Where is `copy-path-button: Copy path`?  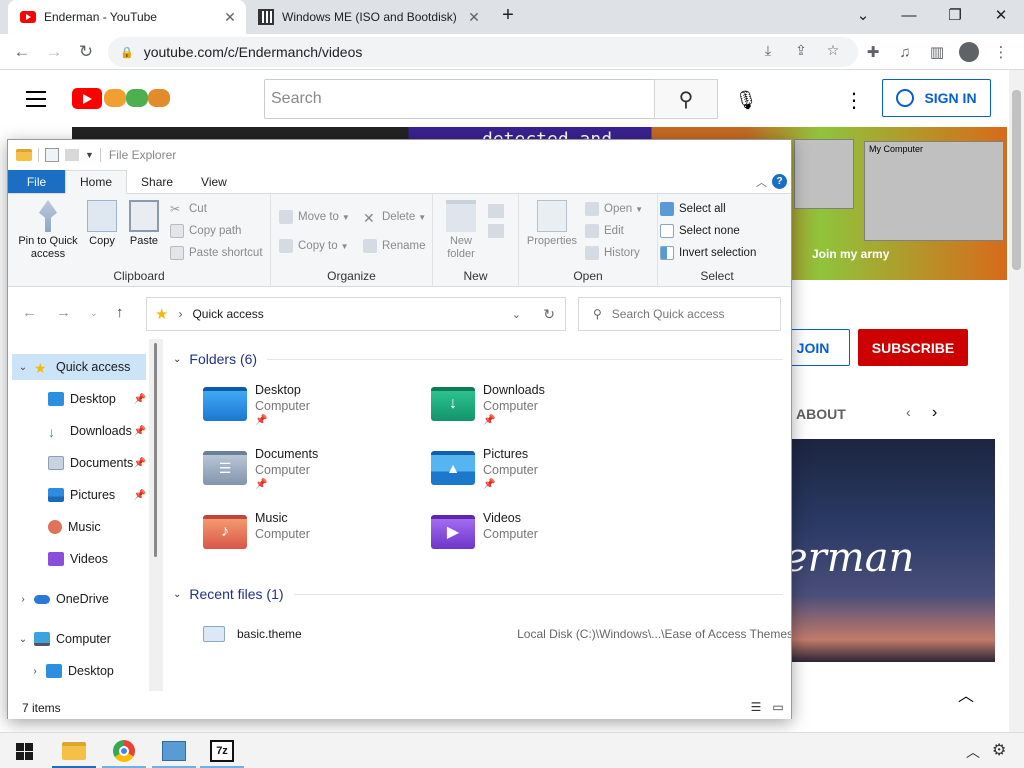
copy-path-button: Copy path is located at coordinates (205, 231).